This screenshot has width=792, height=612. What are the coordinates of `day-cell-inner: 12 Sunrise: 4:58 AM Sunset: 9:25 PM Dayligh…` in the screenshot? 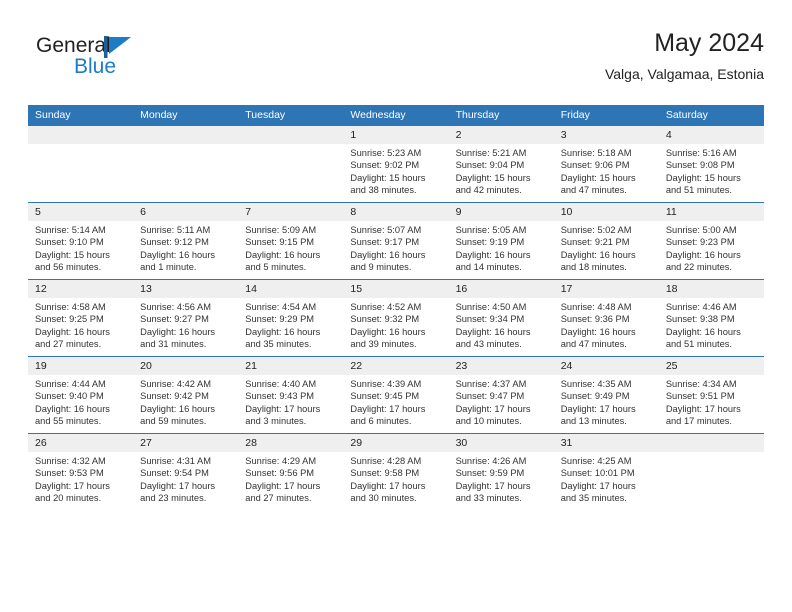 It's located at (81, 318).